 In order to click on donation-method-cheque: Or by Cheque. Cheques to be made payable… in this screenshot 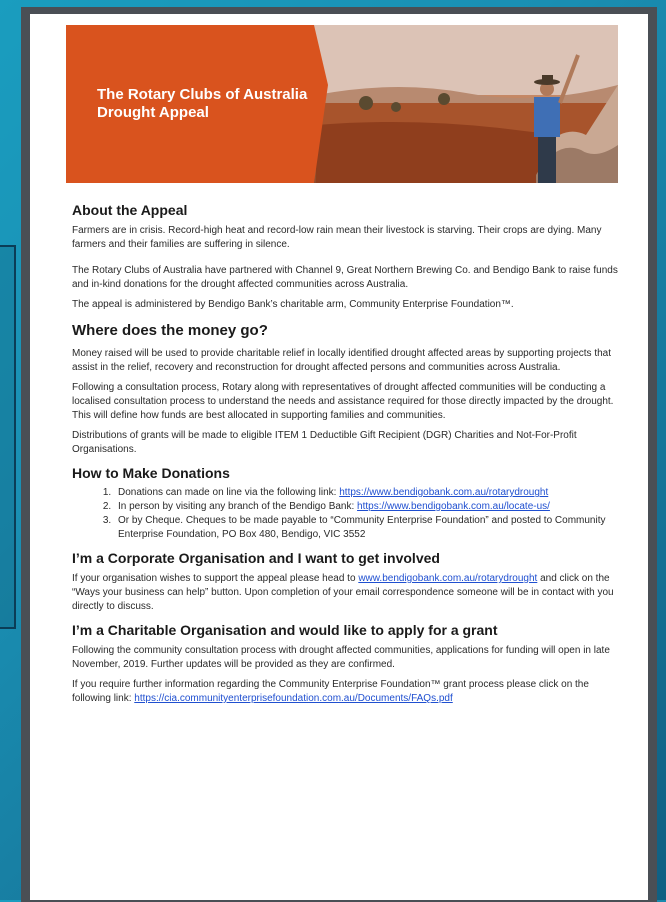, I will do `click(368, 528)`.